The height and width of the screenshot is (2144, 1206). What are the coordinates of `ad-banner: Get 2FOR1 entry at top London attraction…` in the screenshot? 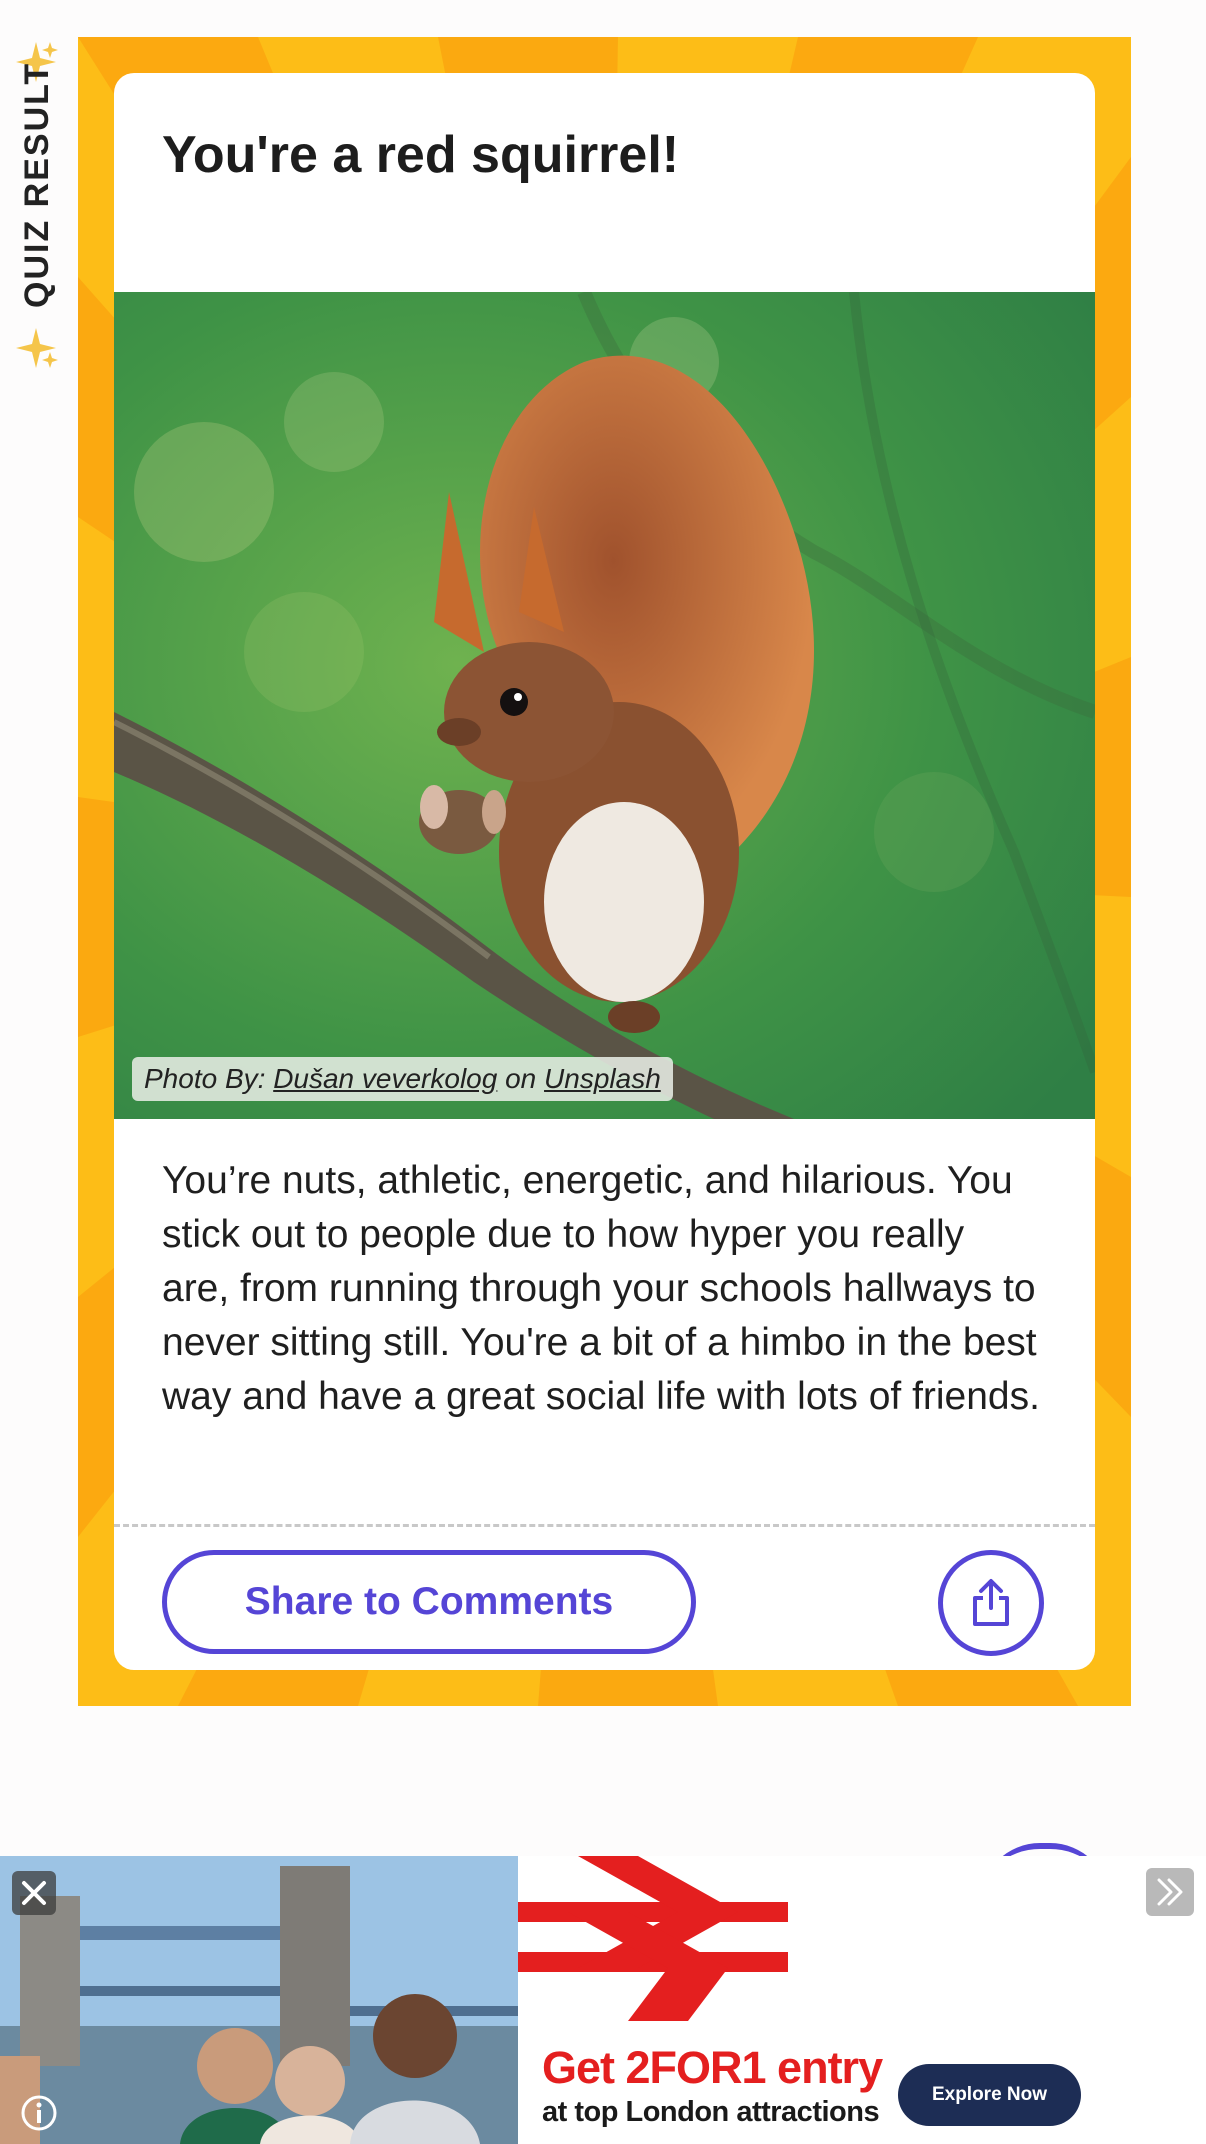 It's located at (603, 2000).